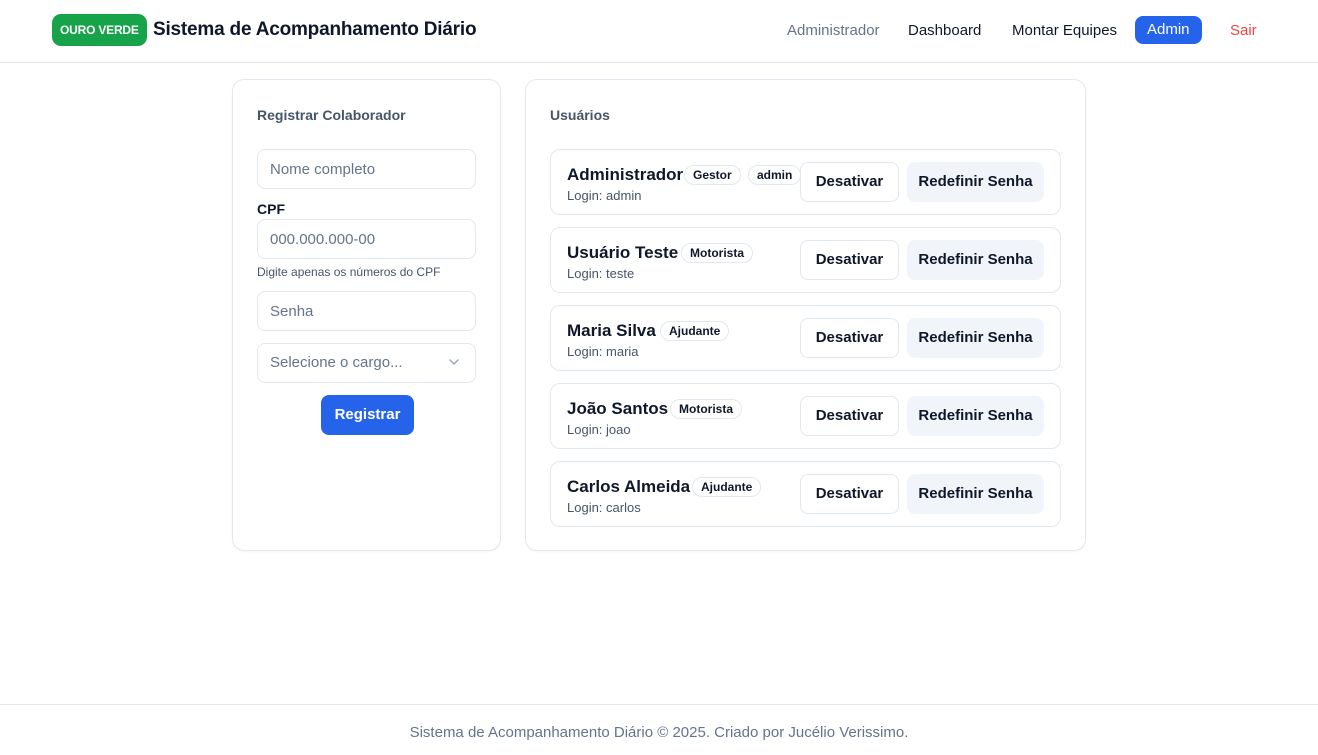 This screenshot has width=1318, height=755. Describe the element at coordinates (1168, 30) in the screenshot. I see `nav-admin-button: Admin` at that location.